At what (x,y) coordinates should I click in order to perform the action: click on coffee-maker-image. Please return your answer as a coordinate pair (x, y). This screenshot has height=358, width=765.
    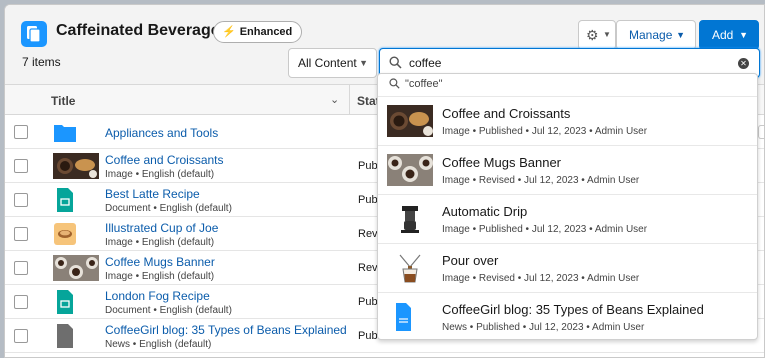
    Looking at the image, I should click on (410, 219).